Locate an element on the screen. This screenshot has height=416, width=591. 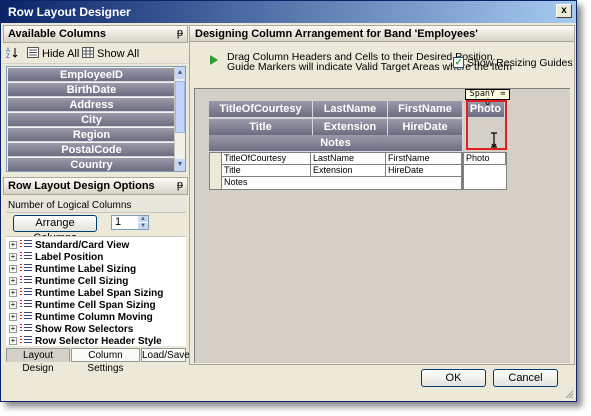
title-bar: Row Layout Designer x is located at coordinates (288, 12).